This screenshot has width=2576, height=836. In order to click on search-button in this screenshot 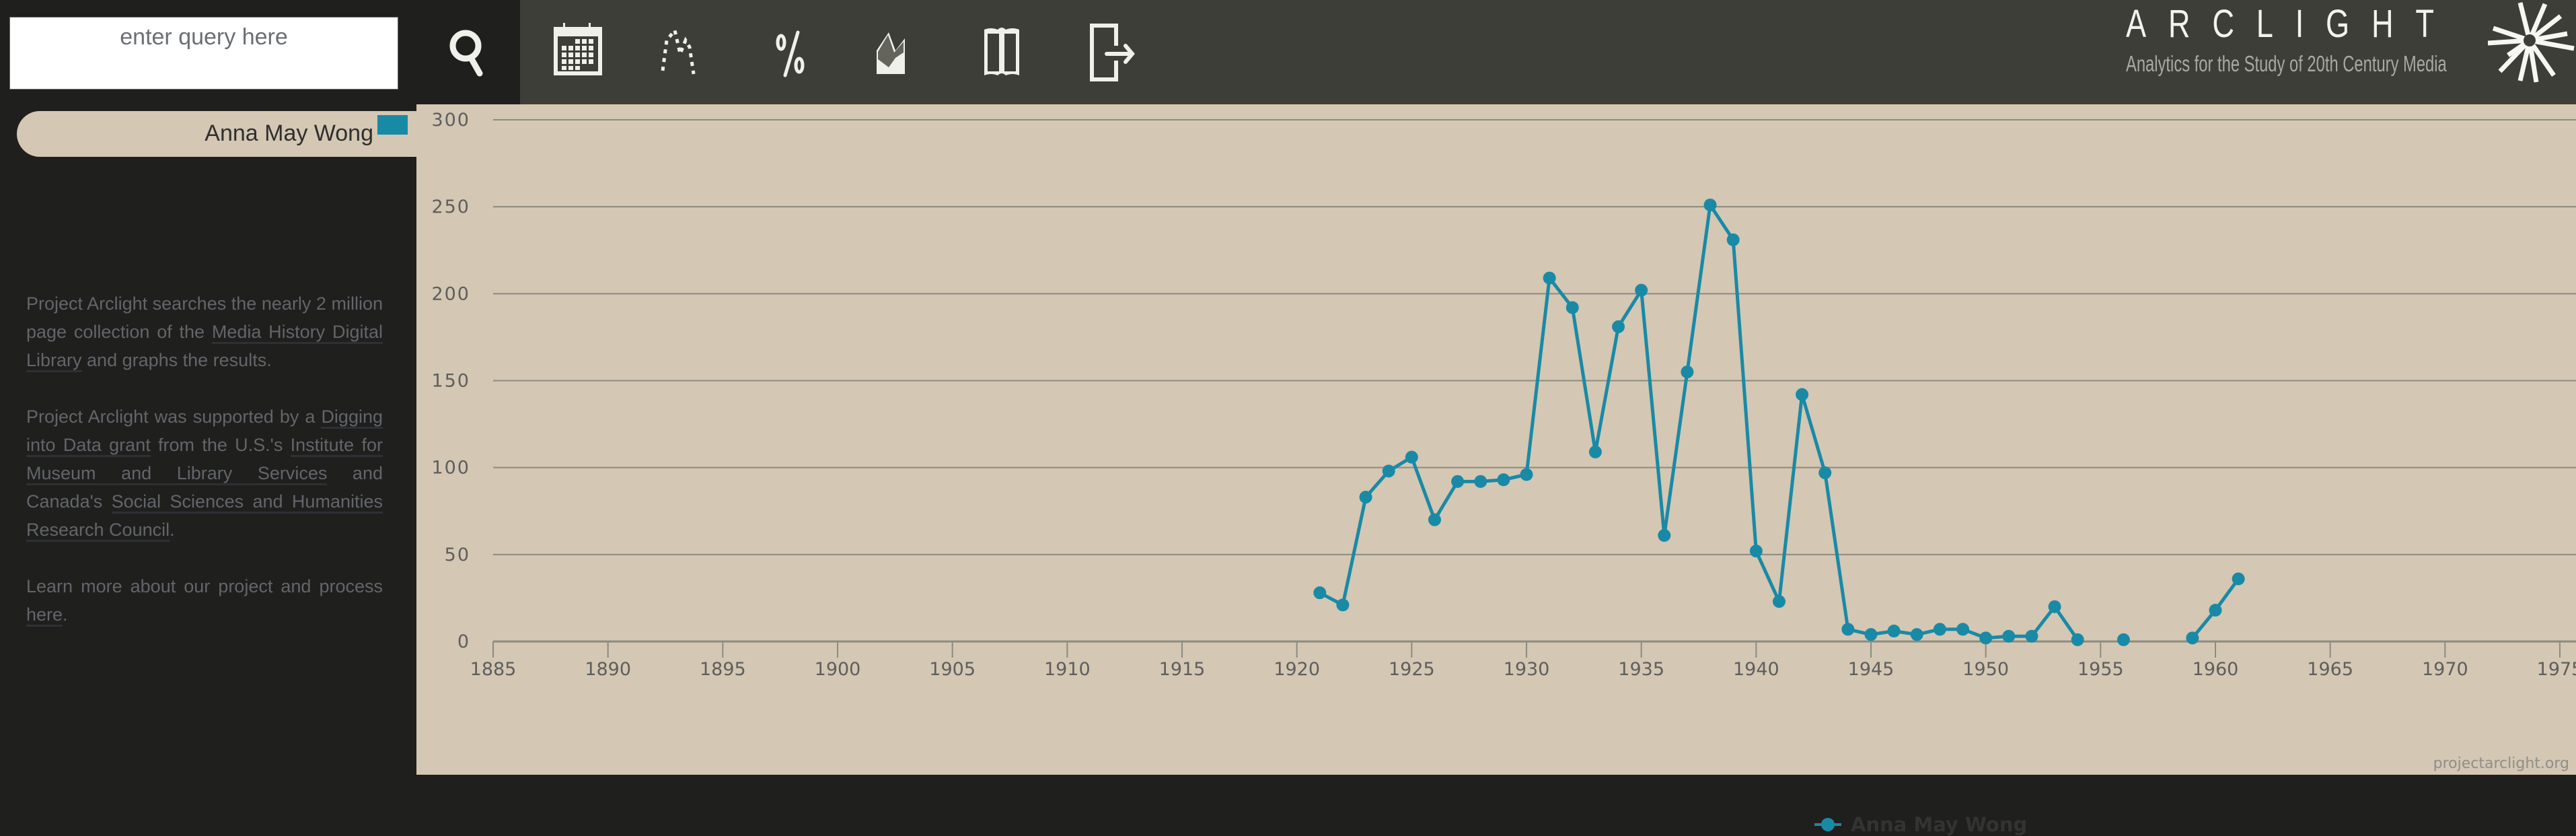, I will do `click(467, 54)`.